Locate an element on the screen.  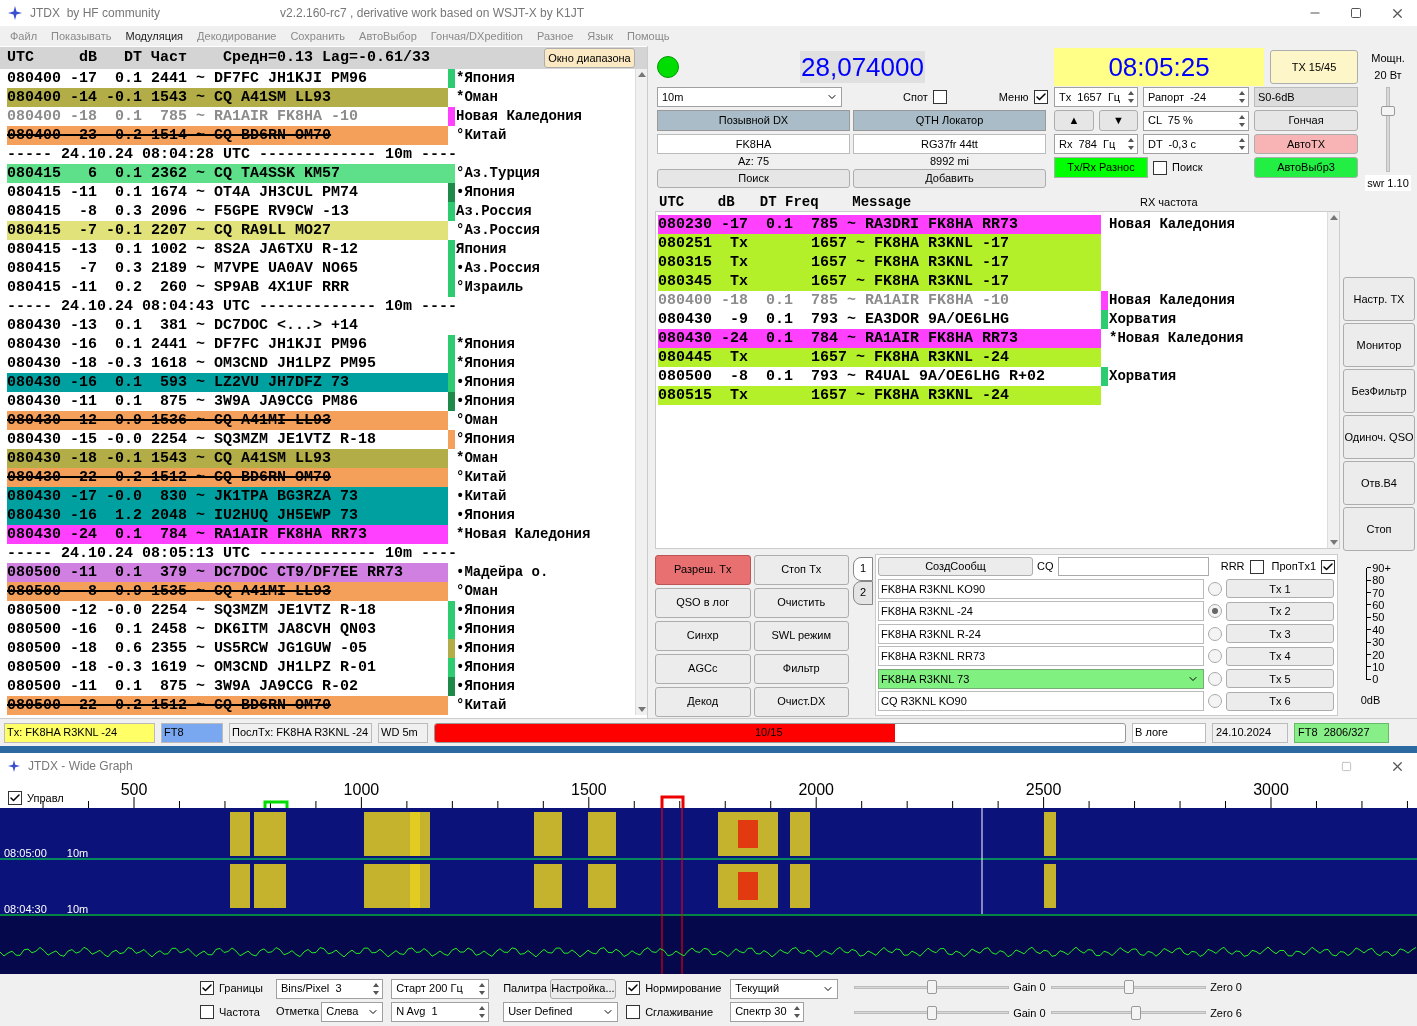
message-tab: 2 is located at coordinates (863, 592).